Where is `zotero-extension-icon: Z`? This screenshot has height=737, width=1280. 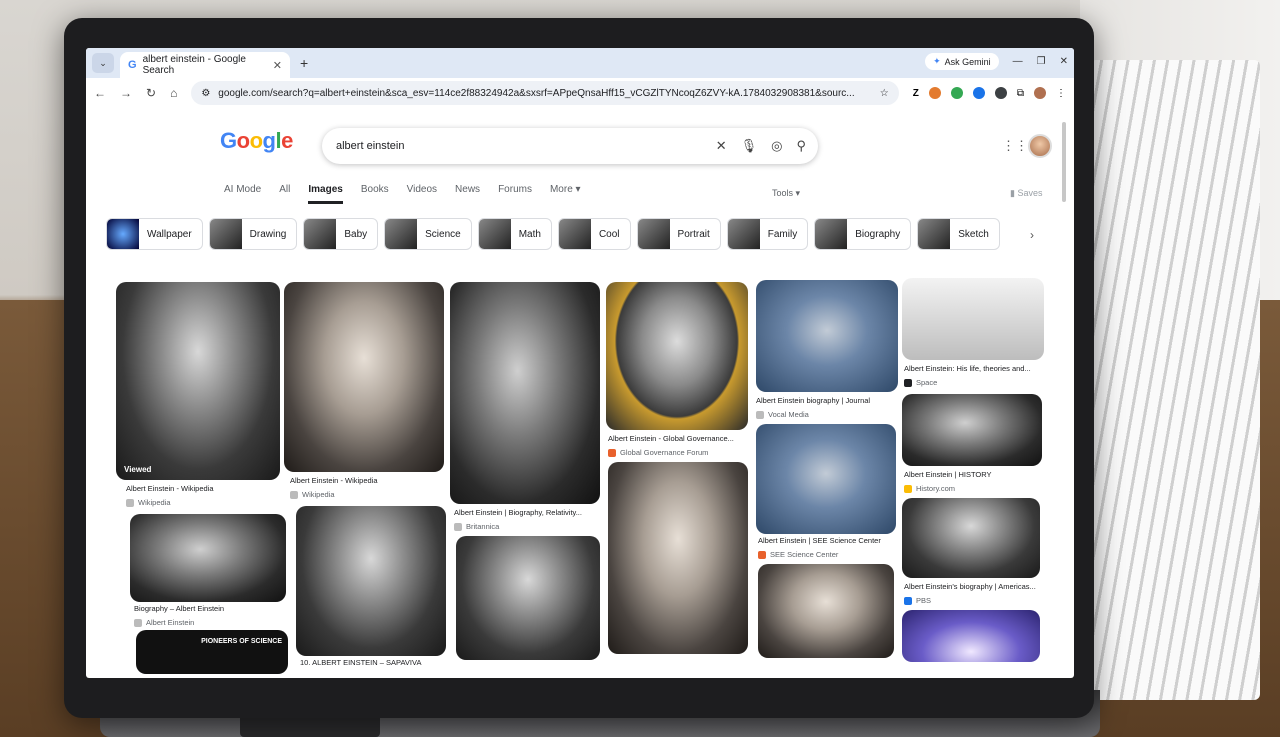
zotero-extension-icon: Z is located at coordinates (916, 93).